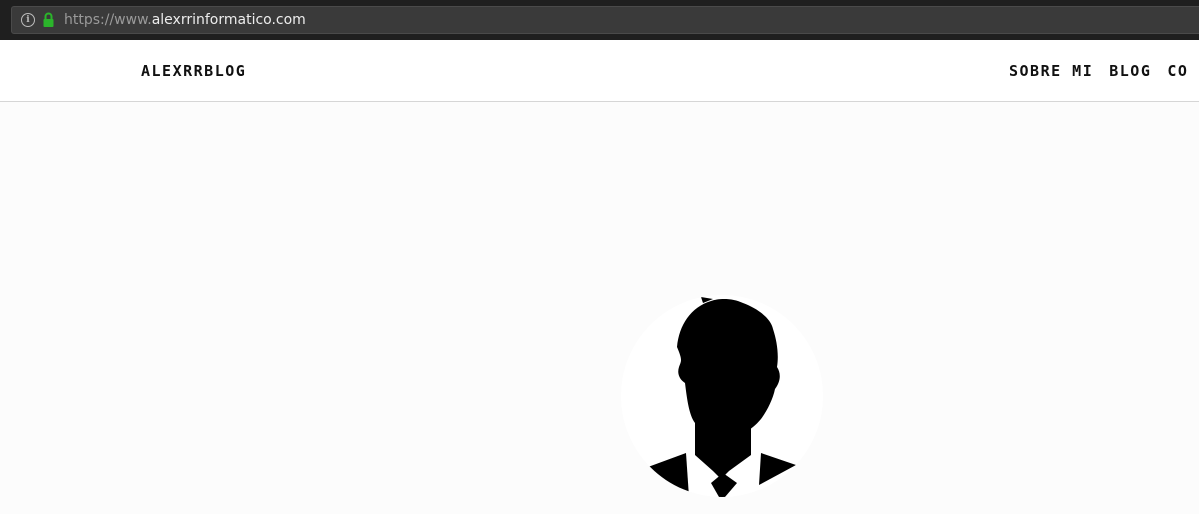  I want to click on url-prefix: https://www., so click(108, 20).